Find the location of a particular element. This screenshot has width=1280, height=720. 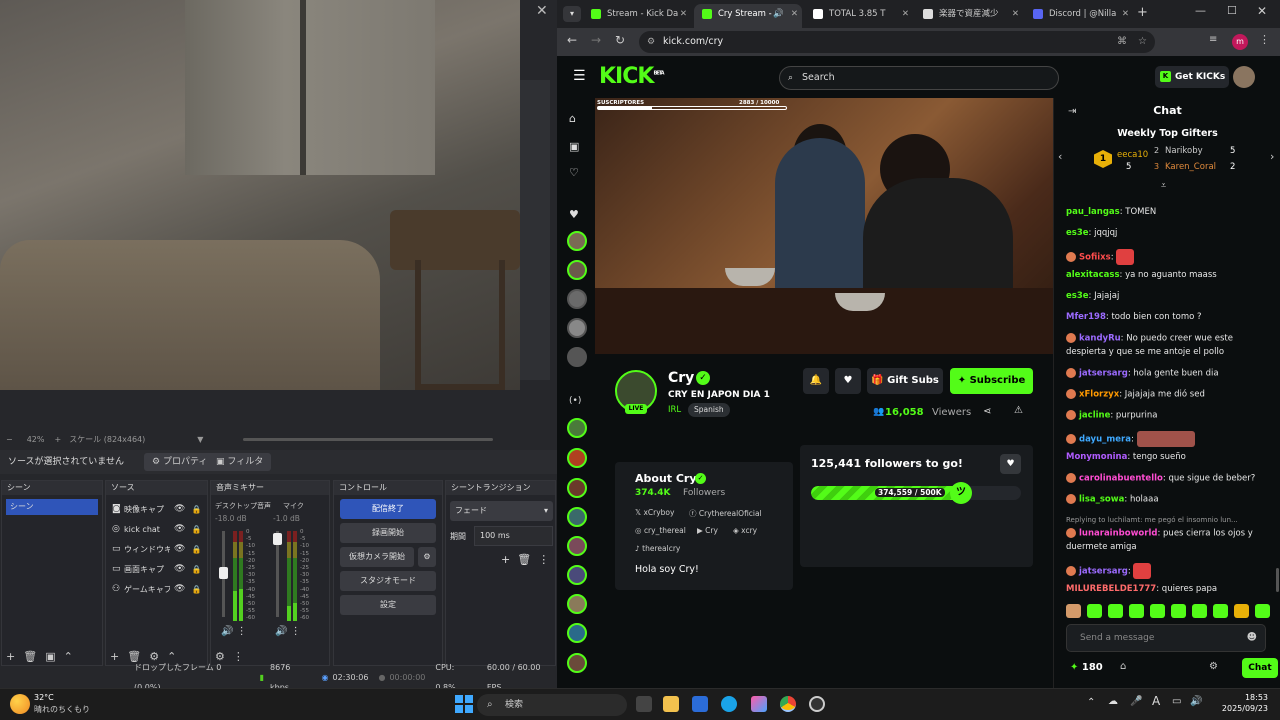

chat-username: lisa_sowa is located at coordinates (1101, 500).